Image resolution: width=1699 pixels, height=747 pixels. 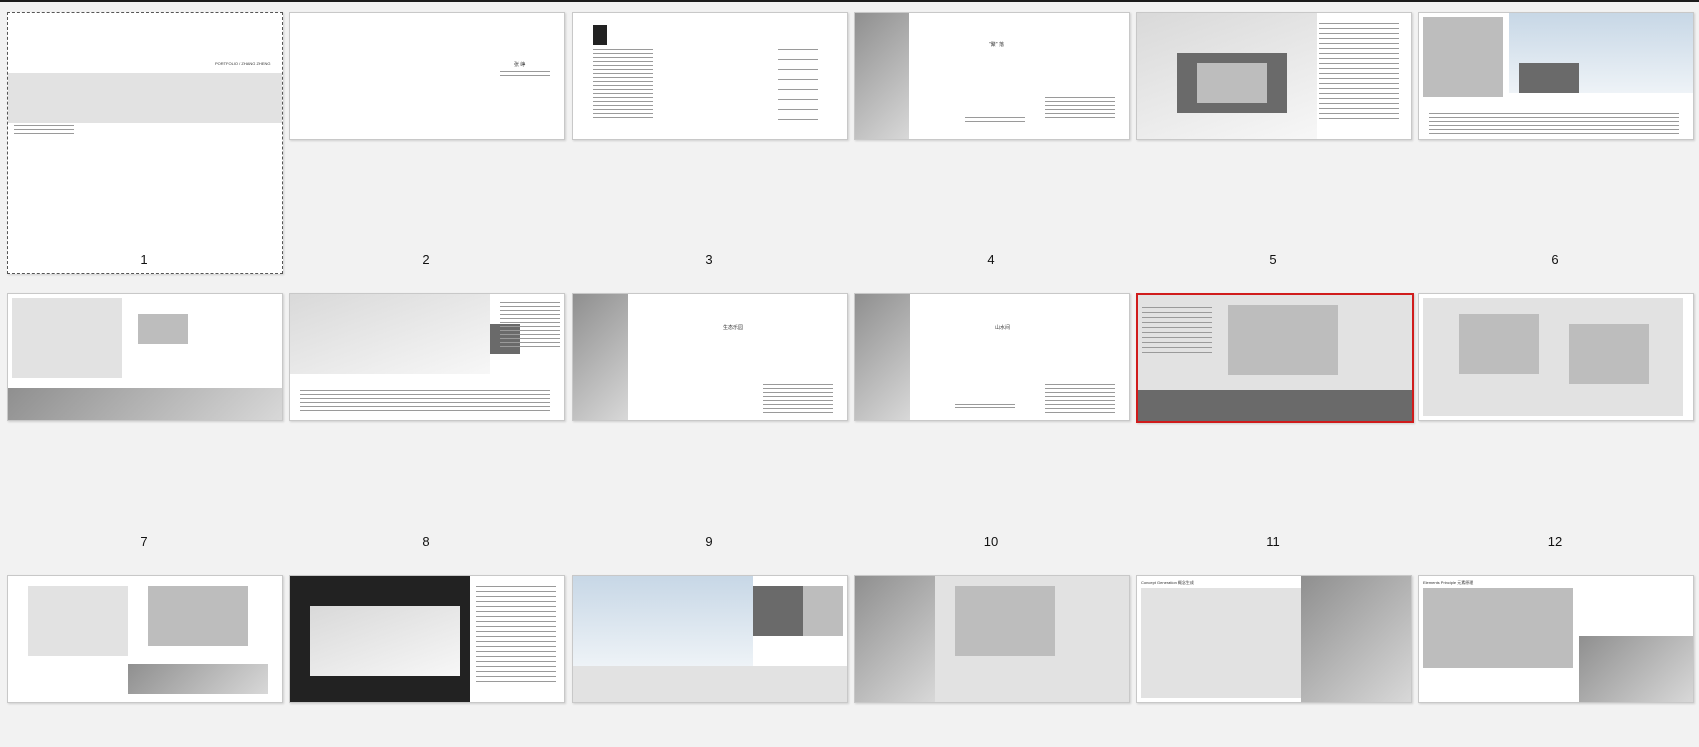 What do you see at coordinates (1273, 541) in the screenshot?
I see `slide-number: 11` at bounding box center [1273, 541].